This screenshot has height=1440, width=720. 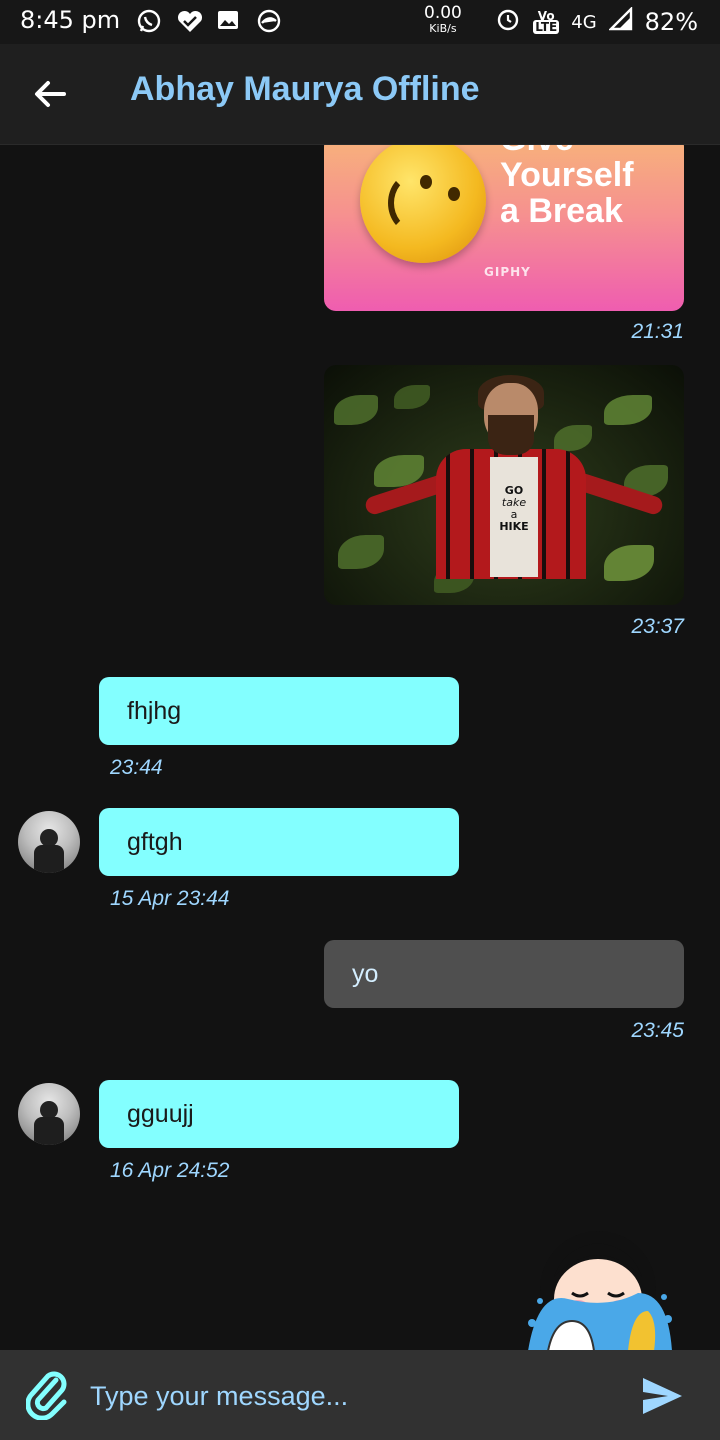 What do you see at coordinates (170, 1170) in the screenshot?
I see `message-time: 16 Apr 24:52` at bounding box center [170, 1170].